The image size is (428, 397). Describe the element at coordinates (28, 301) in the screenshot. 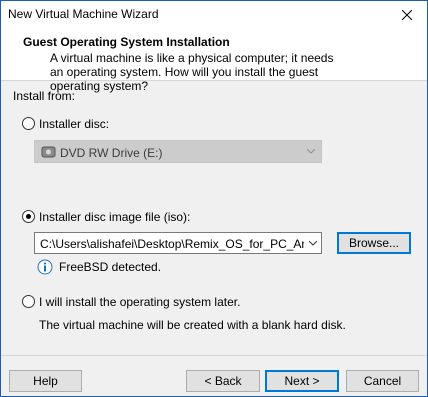

I see `install-later-radio` at that location.